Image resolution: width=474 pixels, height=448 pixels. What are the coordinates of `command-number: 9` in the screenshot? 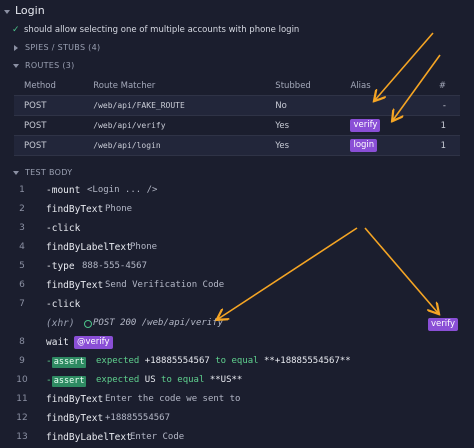 It's located at (22, 361).